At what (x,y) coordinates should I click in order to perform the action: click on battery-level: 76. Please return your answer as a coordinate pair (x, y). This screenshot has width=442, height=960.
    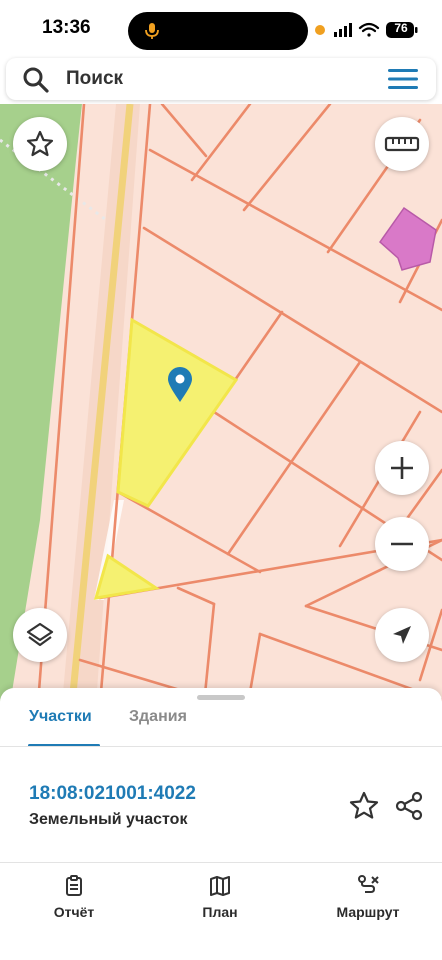
    Looking at the image, I should click on (401, 28).